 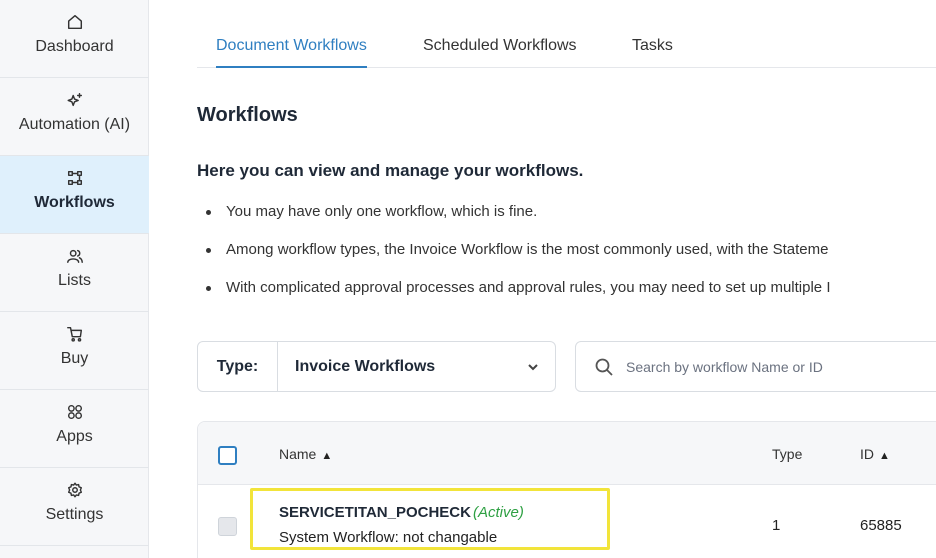 I want to click on search-box, so click(x=755, y=366).